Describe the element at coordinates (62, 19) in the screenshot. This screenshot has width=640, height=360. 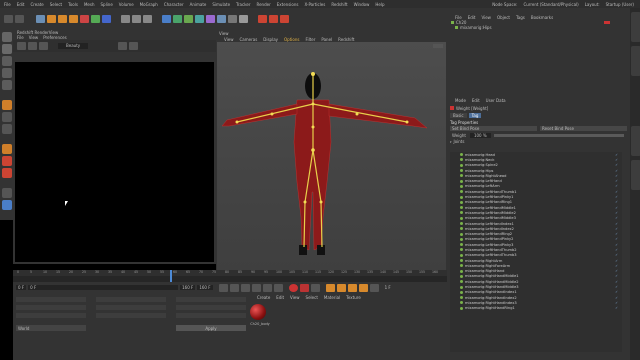
I see `scale-icon` at that location.